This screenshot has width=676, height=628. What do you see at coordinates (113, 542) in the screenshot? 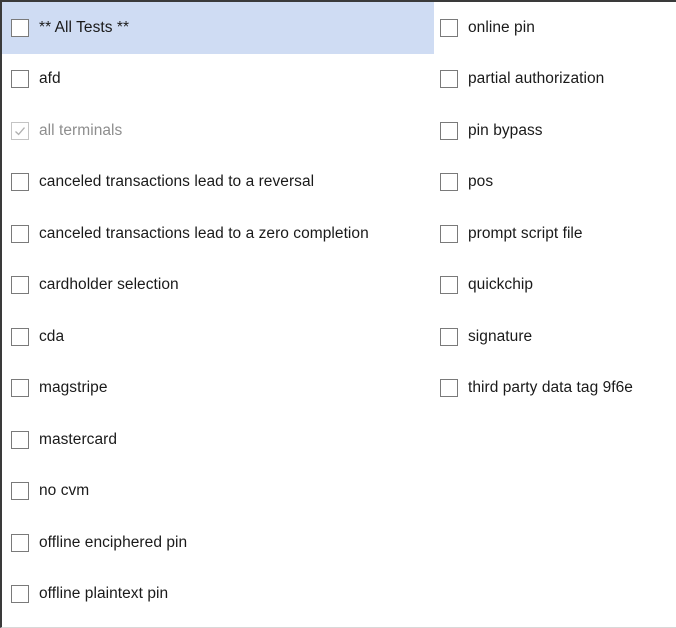
I see `test-item-label: offline enciphered pin` at bounding box center [113, 542].